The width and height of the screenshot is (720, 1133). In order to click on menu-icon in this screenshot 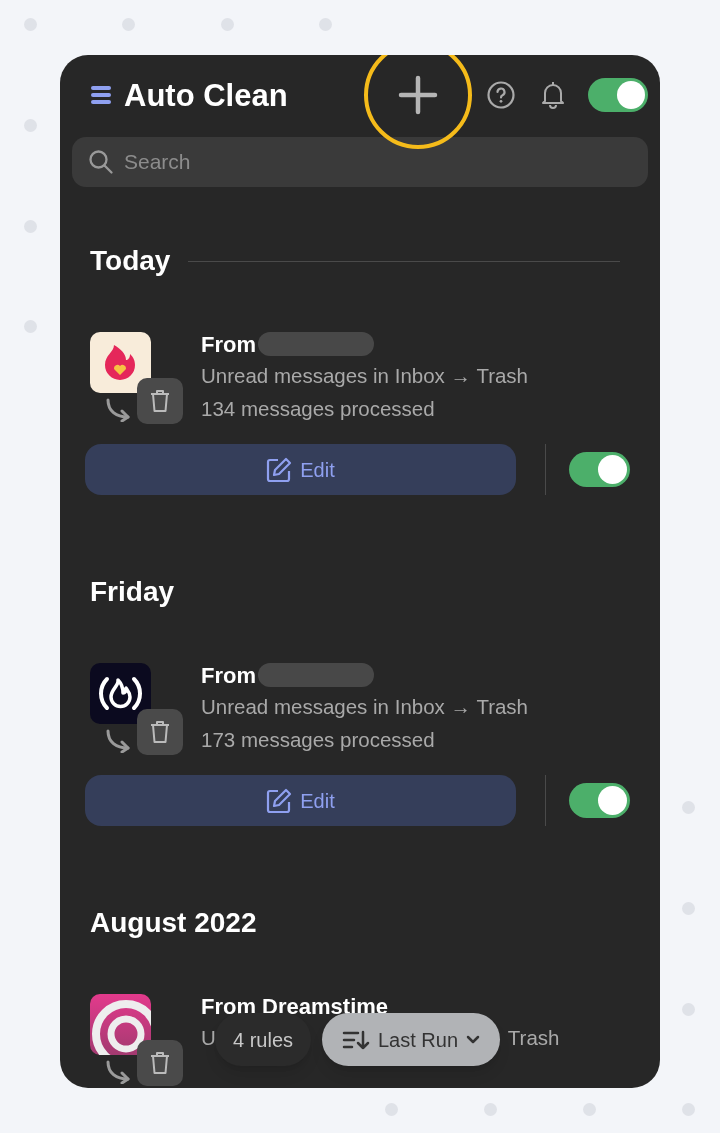, I will do `click(101, 95)`.